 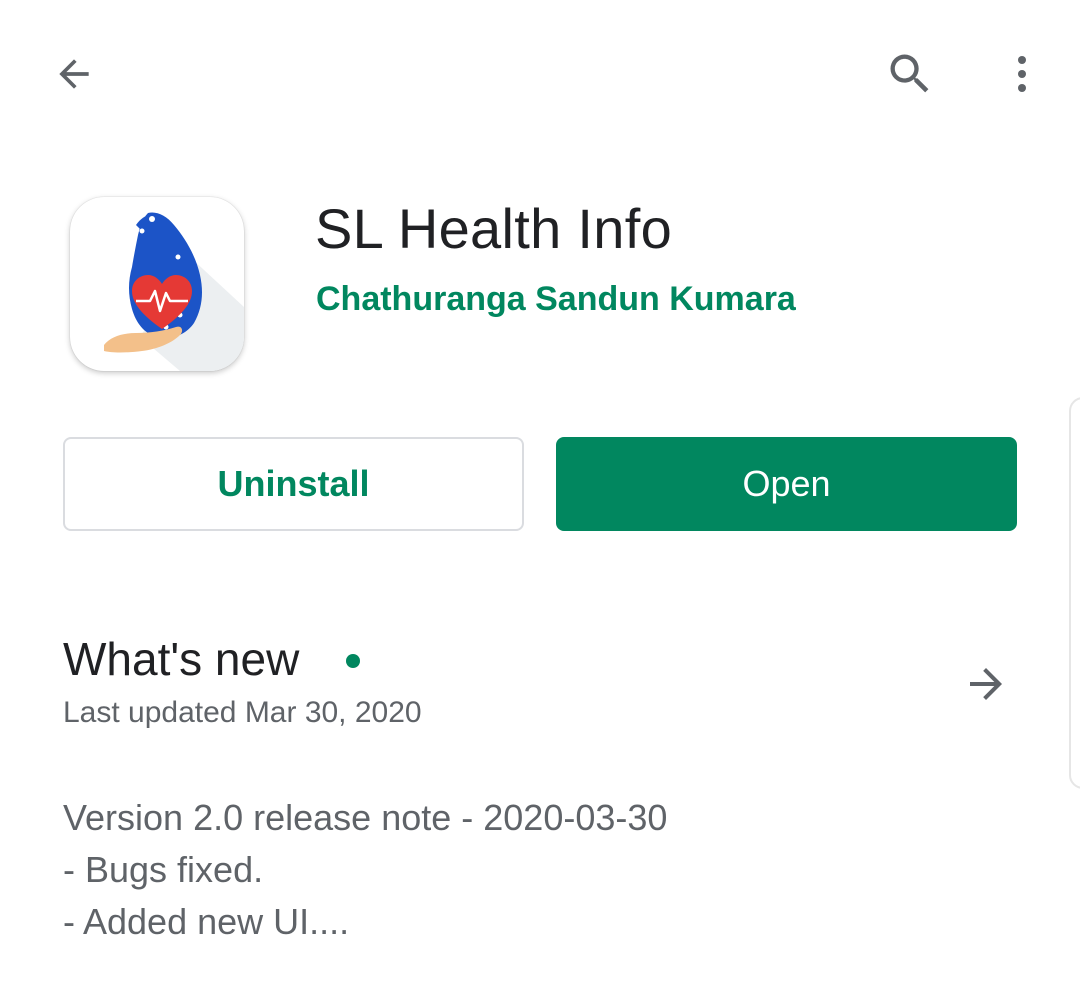 I want to click on arrow-forward-icon, so click(x=986, y=684).